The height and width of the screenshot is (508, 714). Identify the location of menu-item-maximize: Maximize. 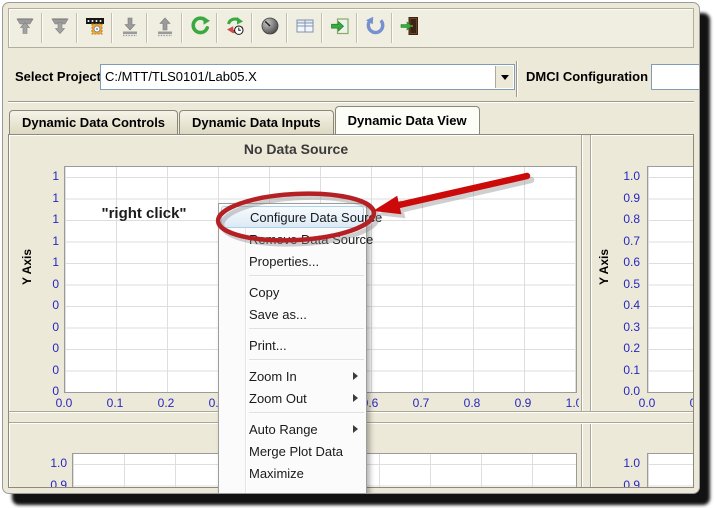
(292, 473).